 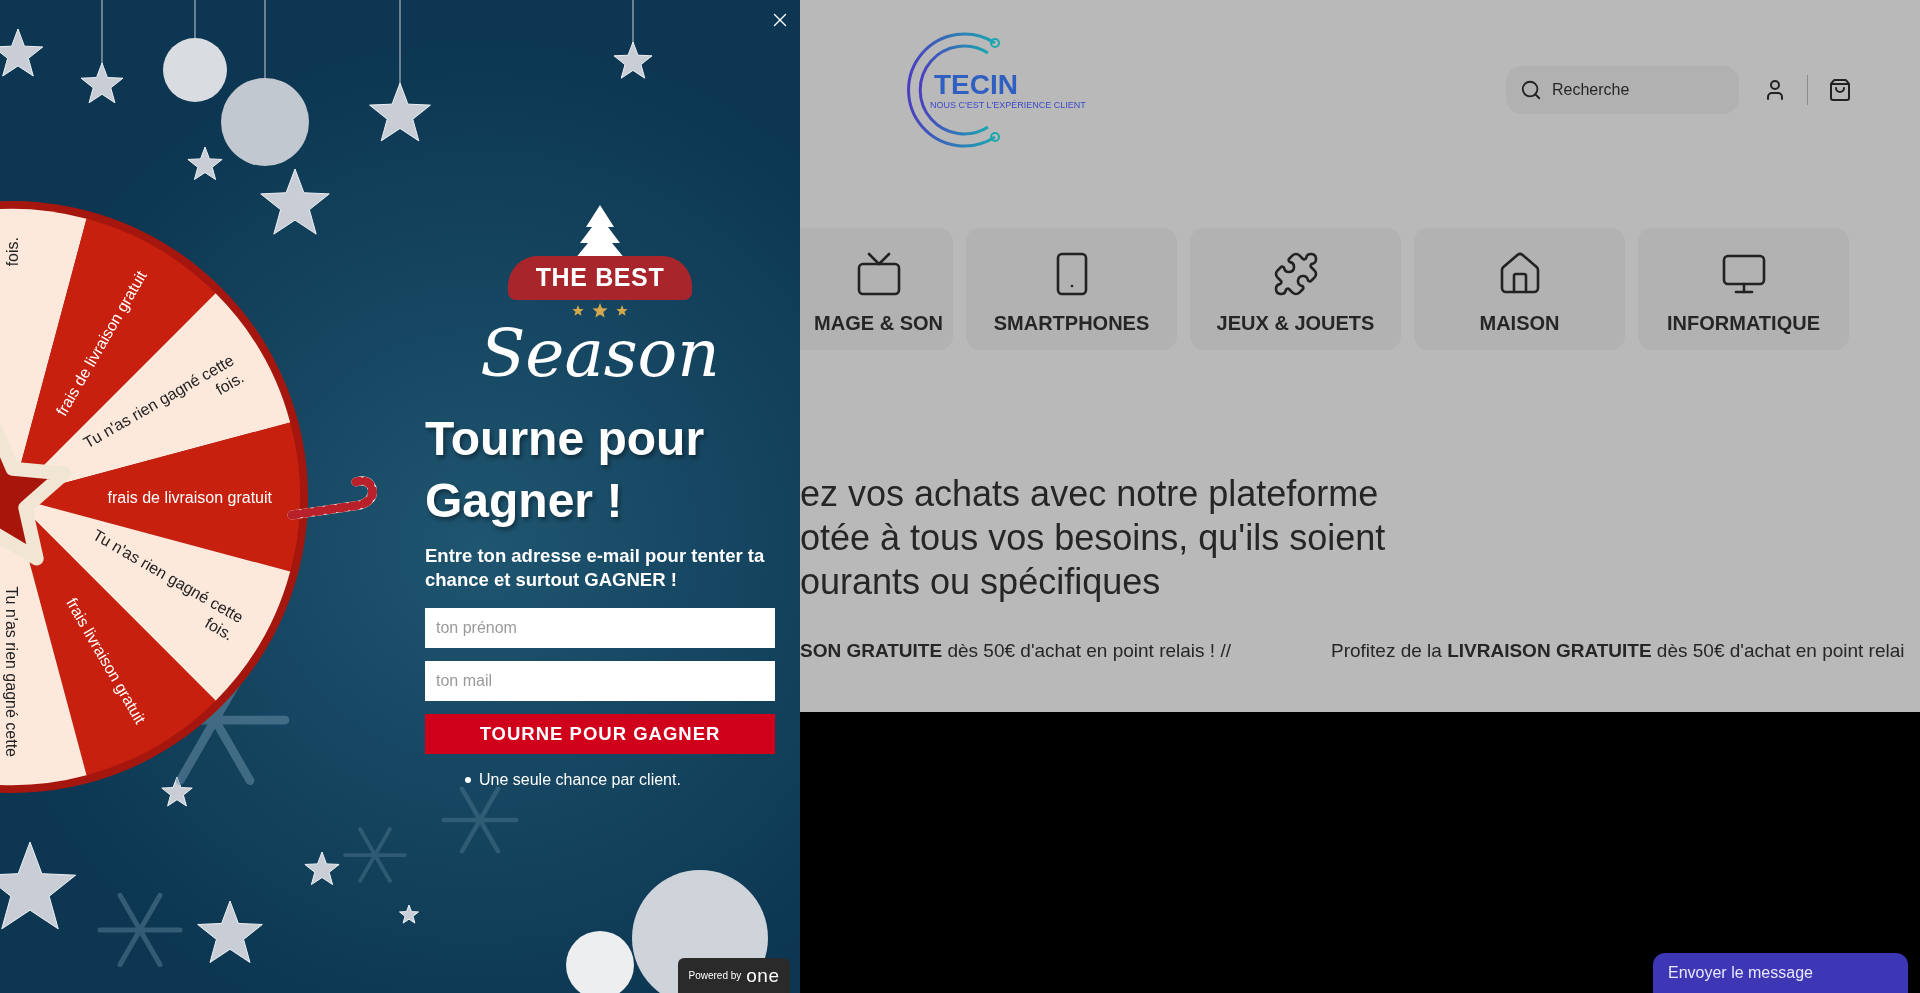 I want to click on category-card: SMARTPHONES, so click(x=1071, y=289).